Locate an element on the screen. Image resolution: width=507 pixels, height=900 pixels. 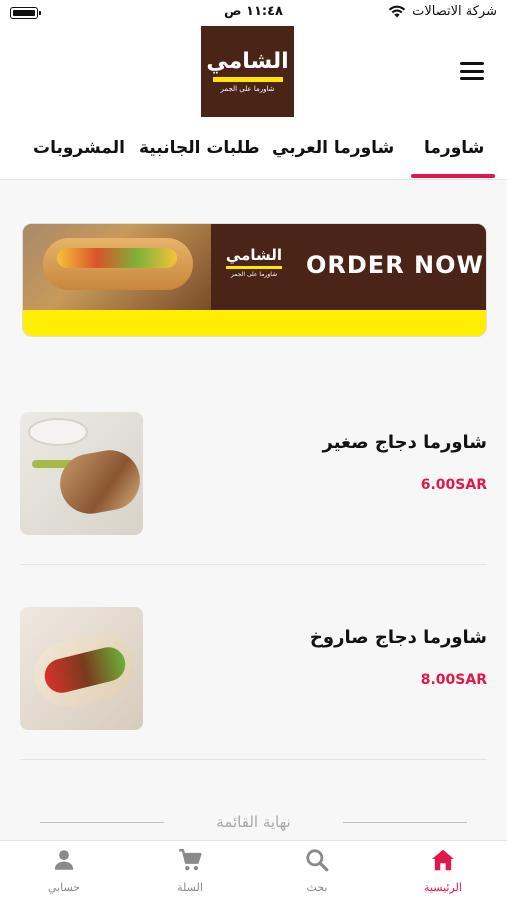
active-tab-indicator is located at coordinates (453, 176).